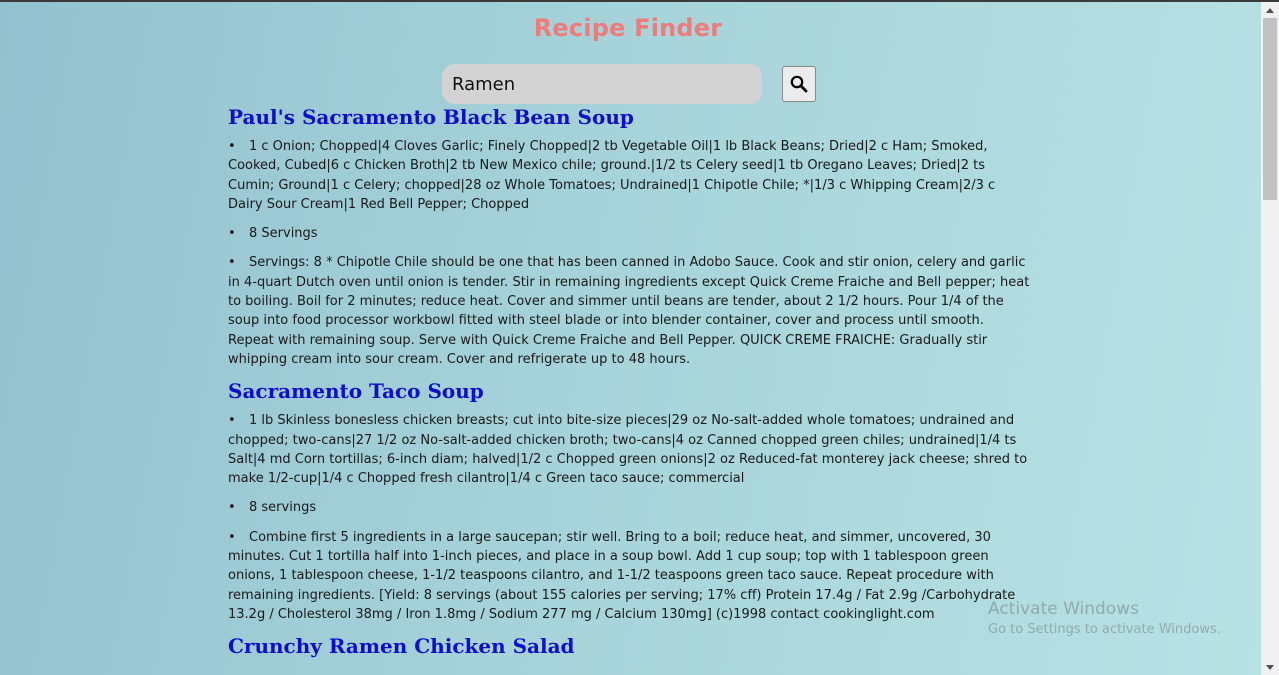  I want to click on app-title: Recipe Finder, so click(628, 28).